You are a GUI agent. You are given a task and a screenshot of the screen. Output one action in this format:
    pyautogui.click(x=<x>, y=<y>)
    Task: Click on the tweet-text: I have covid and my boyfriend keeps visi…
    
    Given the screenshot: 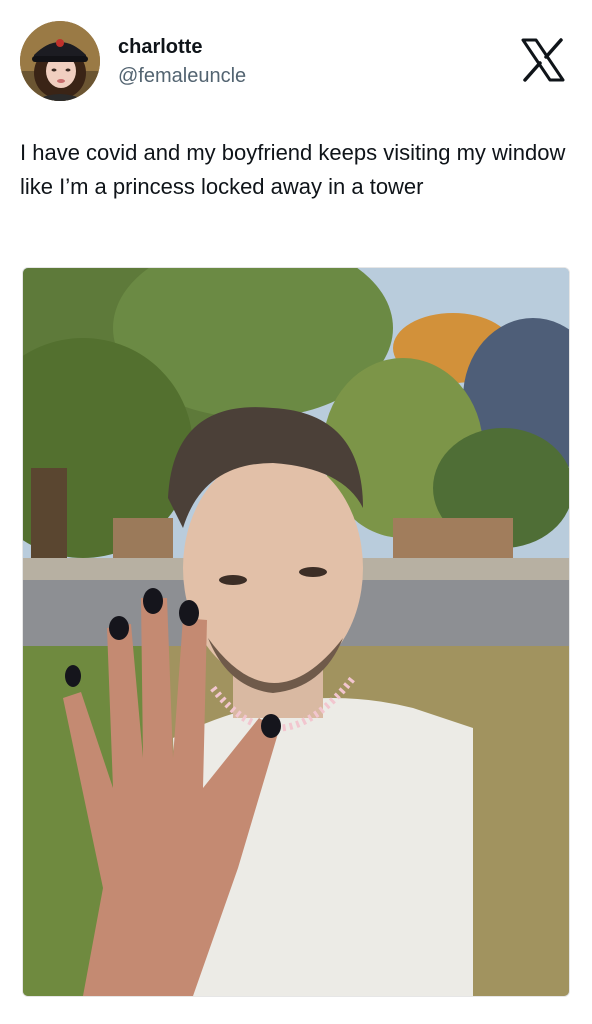 What is the action you would take?
    pyautogui.click(x=293, y=169)
    